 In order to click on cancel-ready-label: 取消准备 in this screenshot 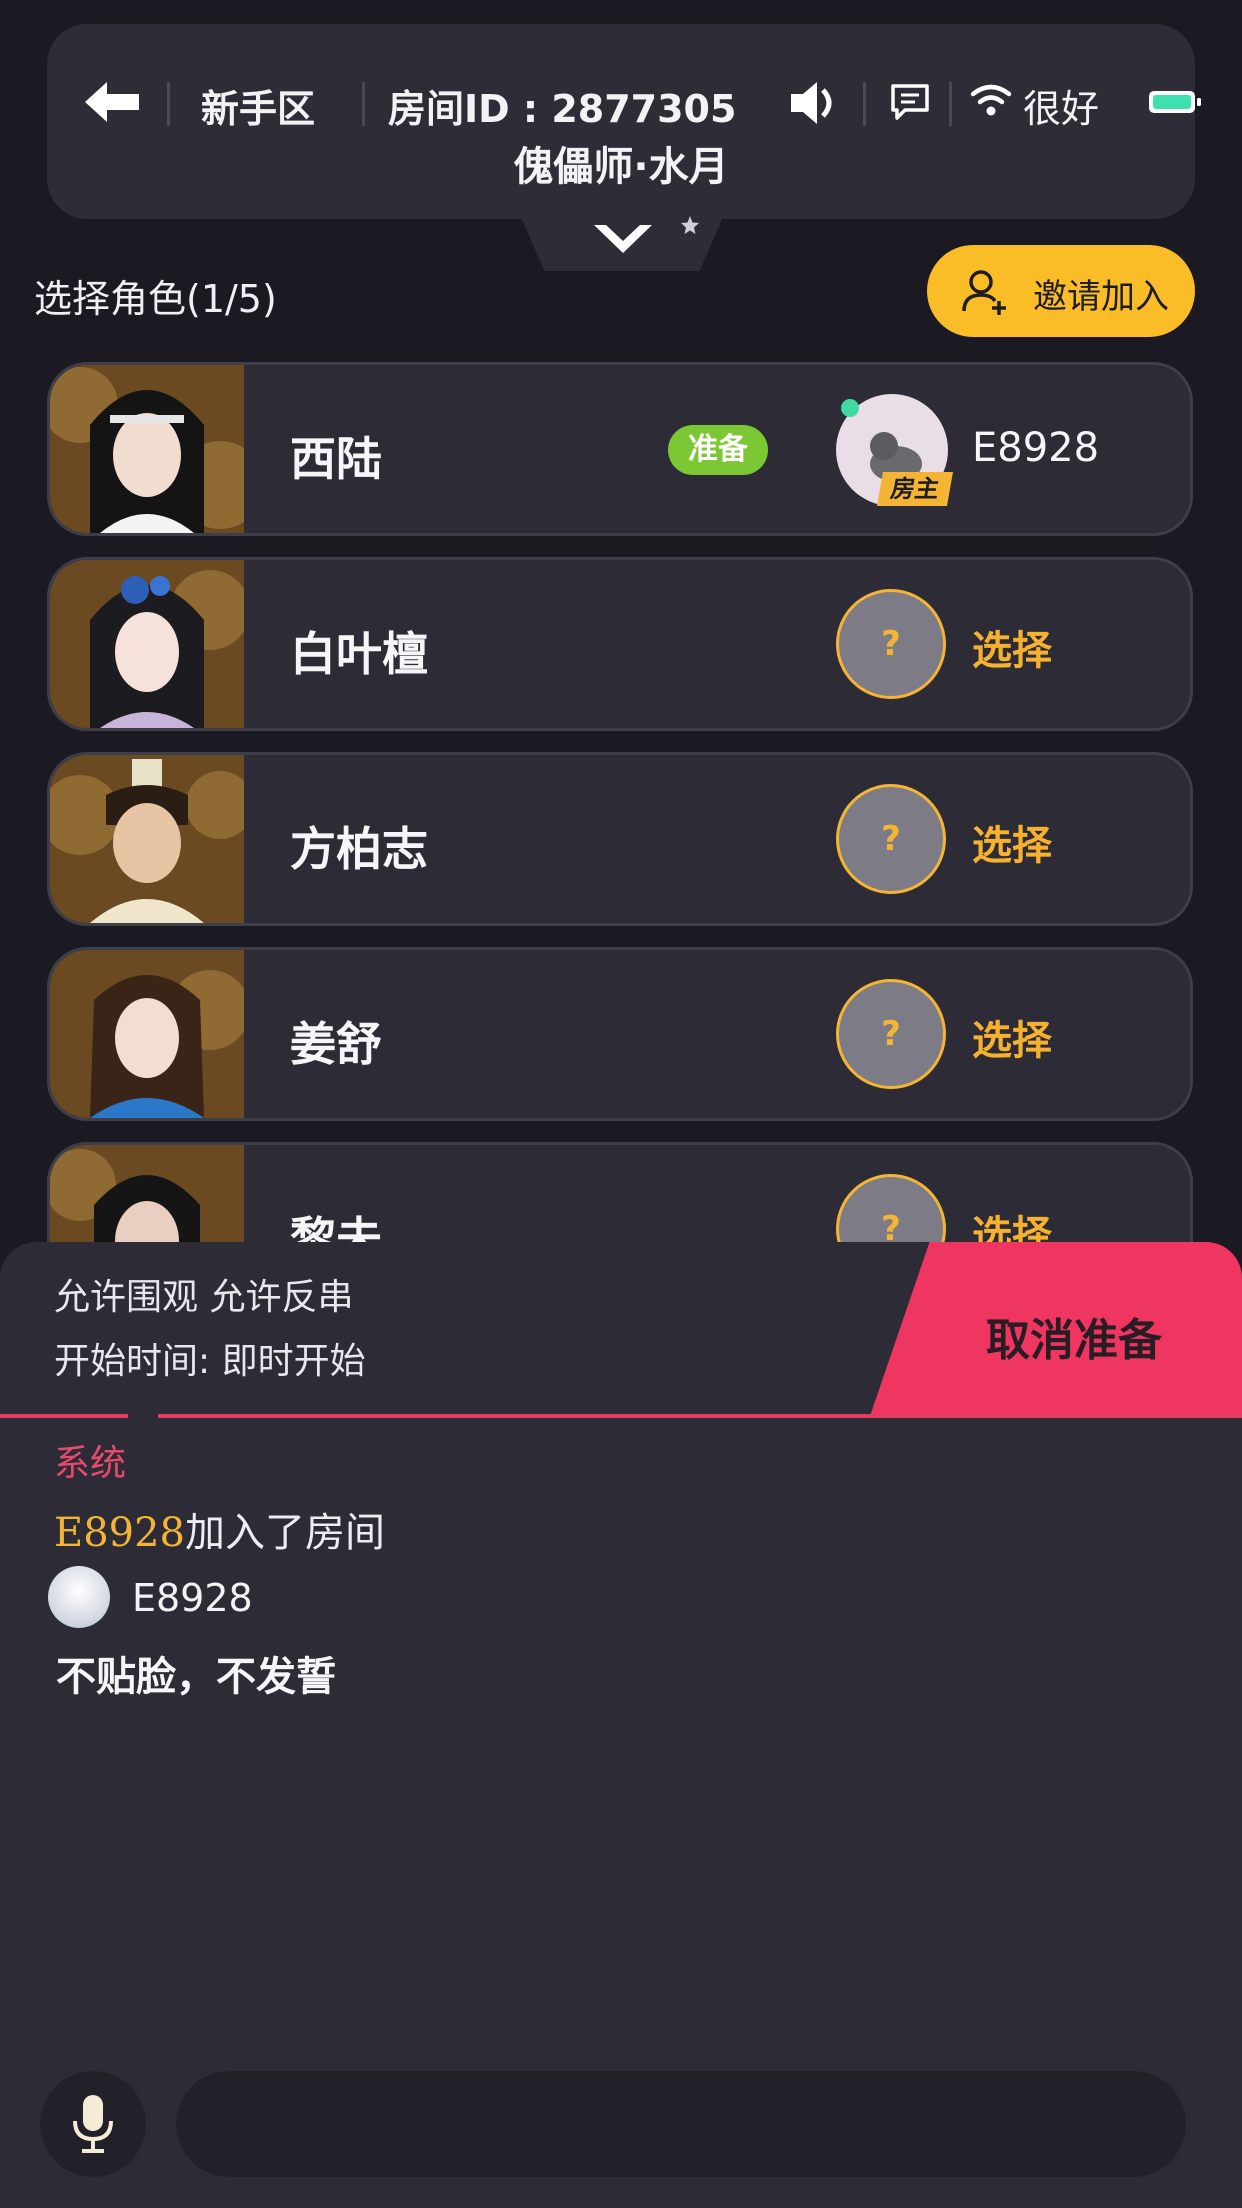, I will do `click(1074, 1340)`.